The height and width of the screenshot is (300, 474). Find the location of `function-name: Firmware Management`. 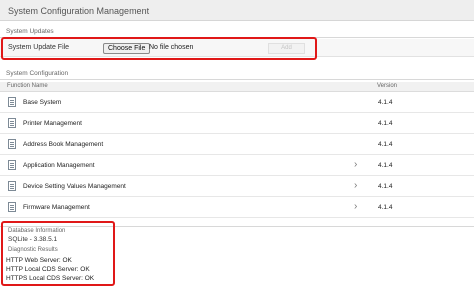

function-name: Firmware Management is located at coordinates (56, 207).